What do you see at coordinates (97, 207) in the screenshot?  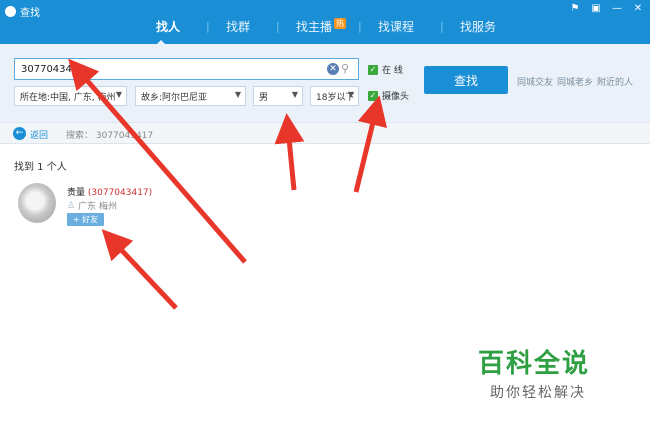 I see `user-location-text: 广东 梅州` at bounding box center [97, 207].